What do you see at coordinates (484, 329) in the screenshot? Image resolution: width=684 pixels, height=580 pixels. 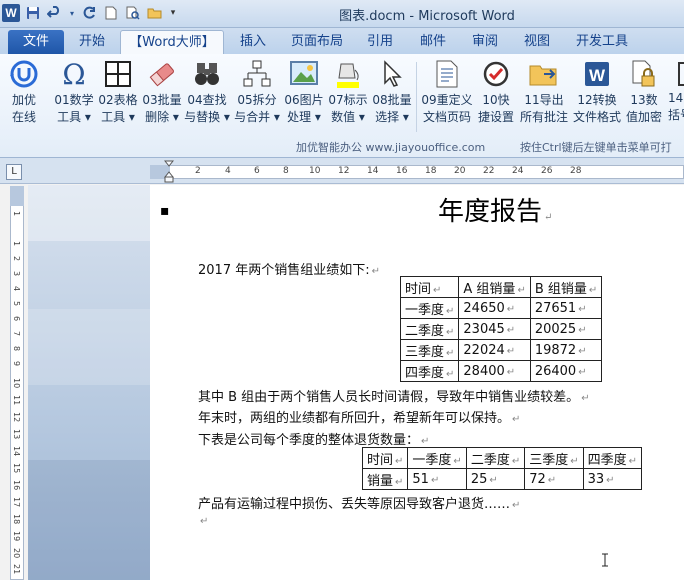 I see `table-cell-text: 23045` at bounding box center [484, 329].